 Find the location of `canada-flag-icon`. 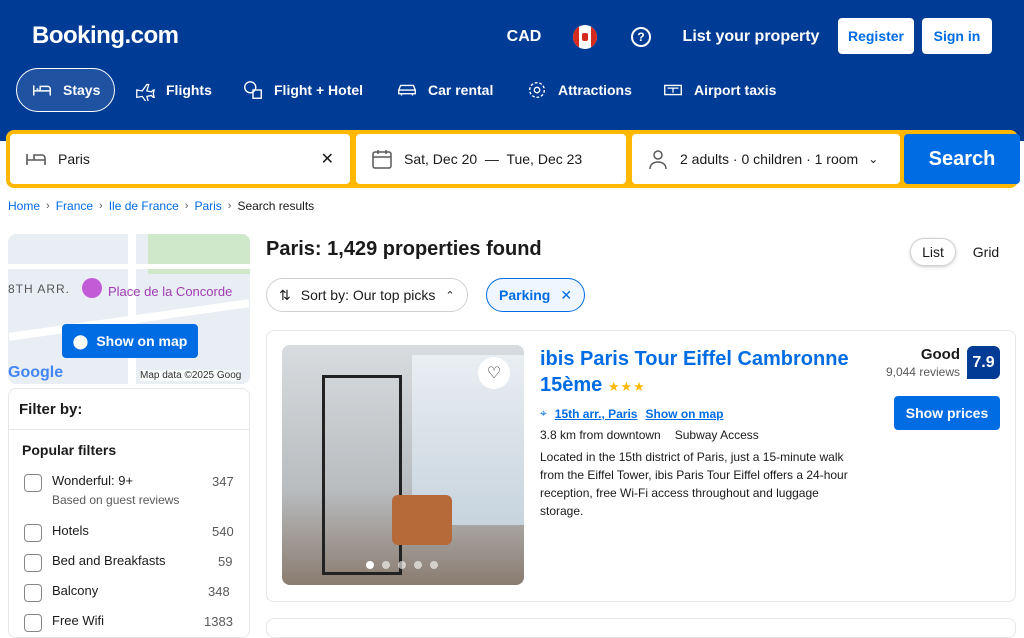

canada-flag-icon is located at coordinates (585, 37).